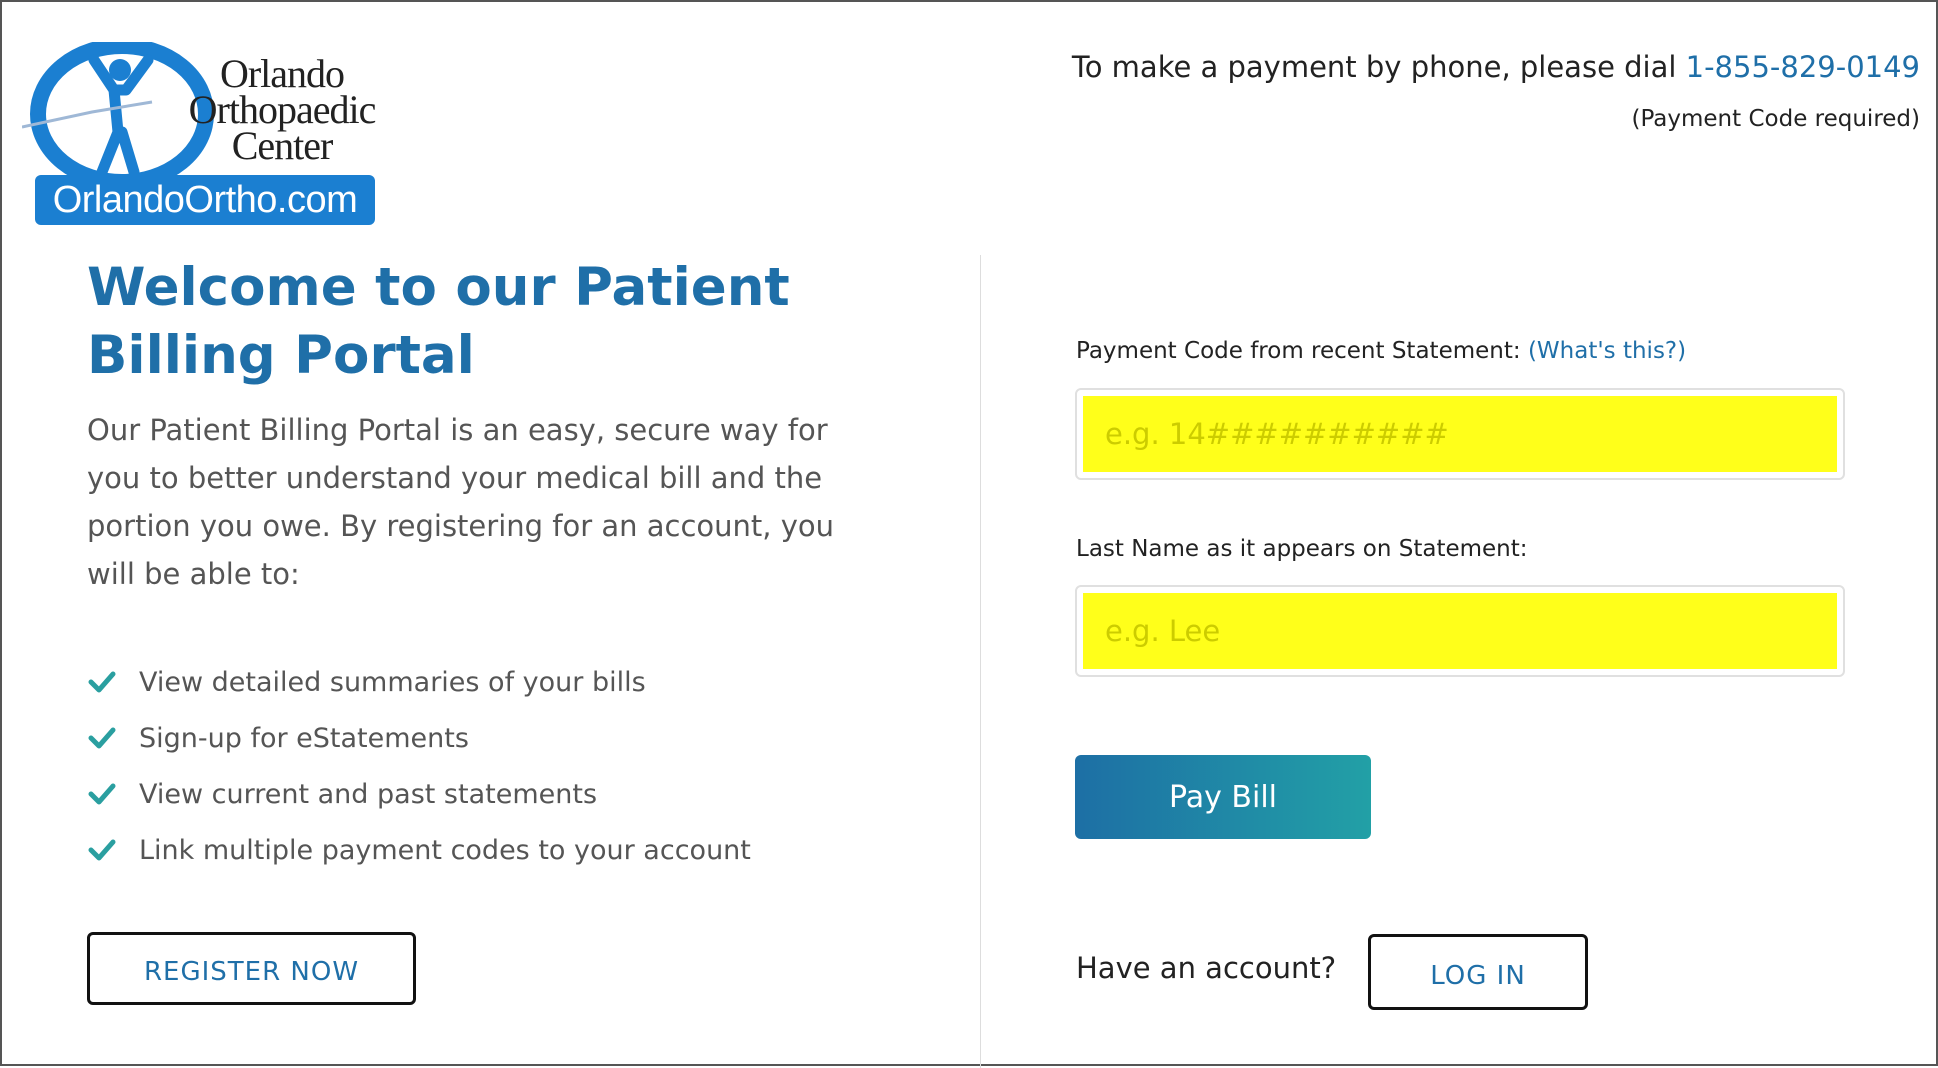 This screenshot has width=1938, height=1068. I want to click on list-item: View detailed summaries of your bills, so click(419, 682).